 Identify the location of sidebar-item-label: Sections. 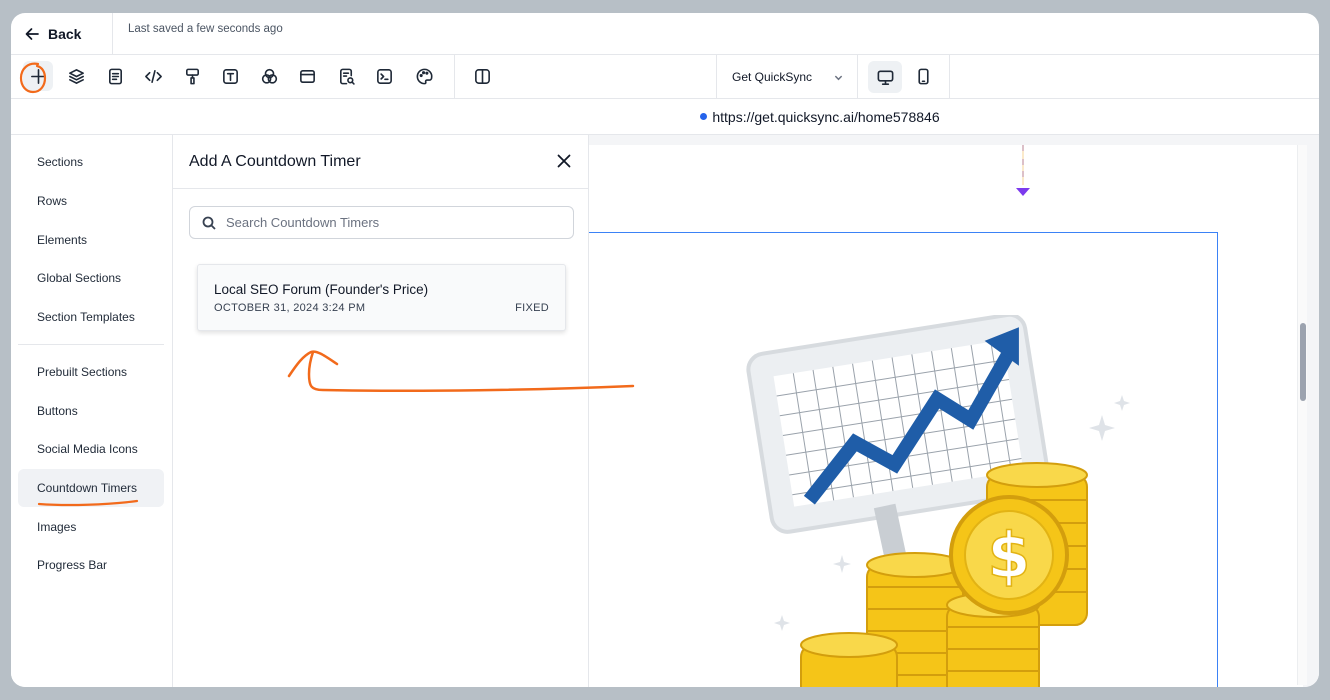
(60, 162).